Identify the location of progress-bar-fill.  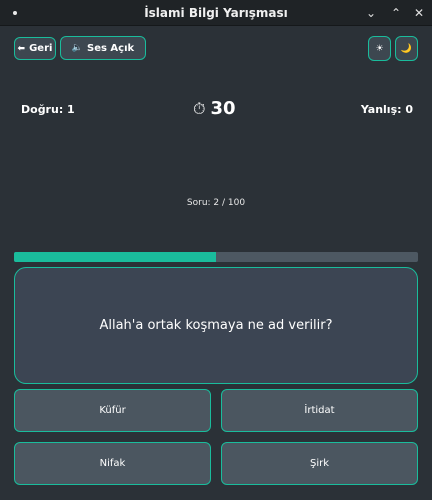
(115, 257).